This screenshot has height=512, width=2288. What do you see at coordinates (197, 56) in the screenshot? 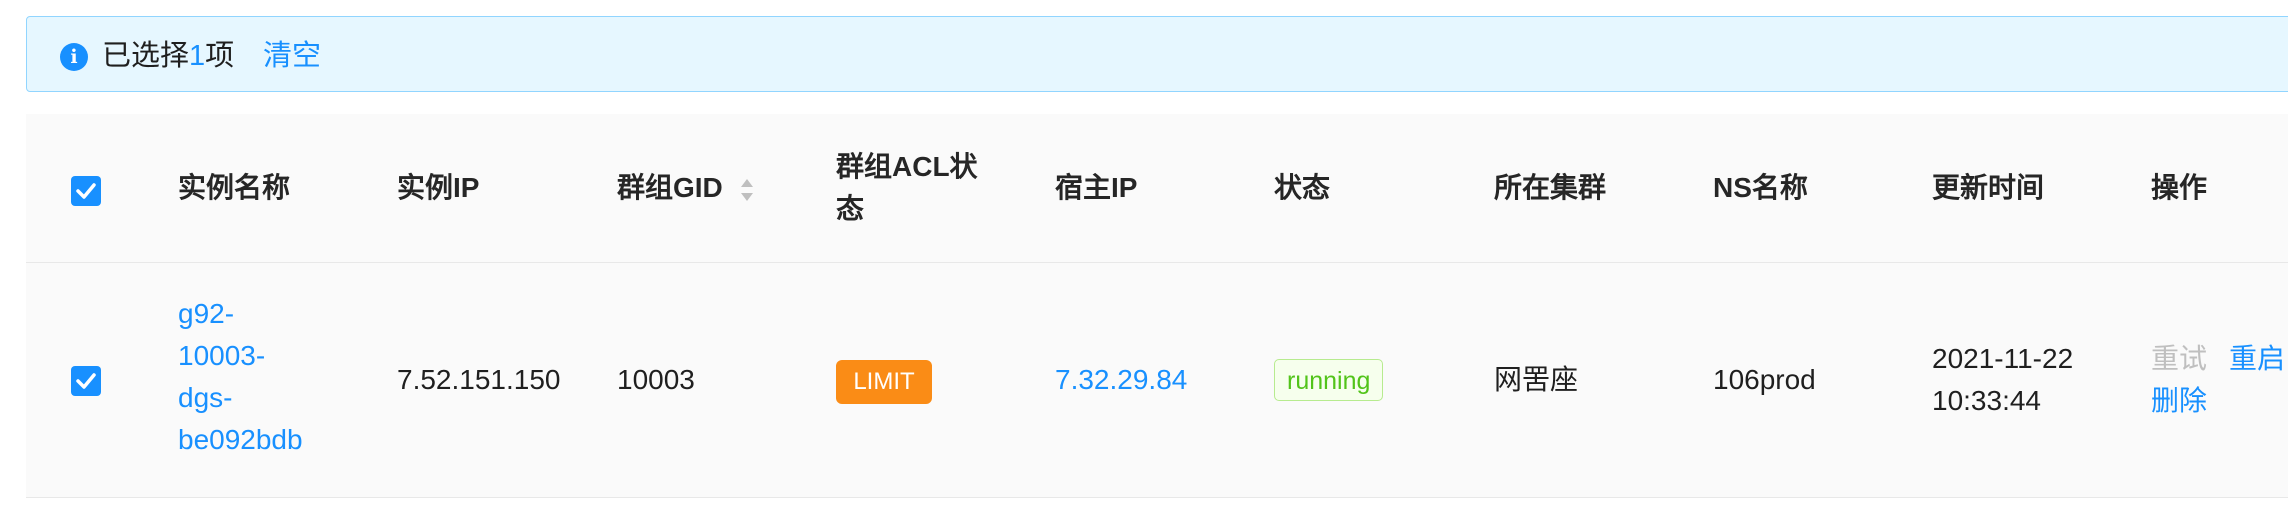
I see `selection-count: 1` at bounding box center [197, 56].